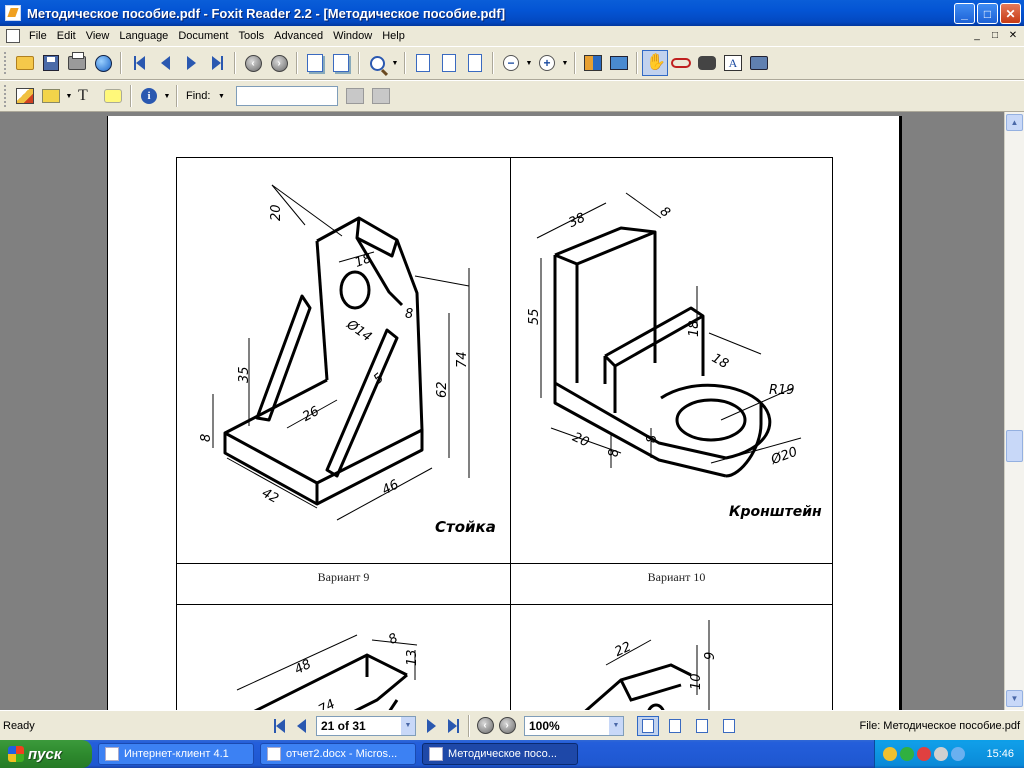  What do you see at coordinates (637, 63) in the screenshot?
I see `toolbar-separator` at bounding box center [637, 63].